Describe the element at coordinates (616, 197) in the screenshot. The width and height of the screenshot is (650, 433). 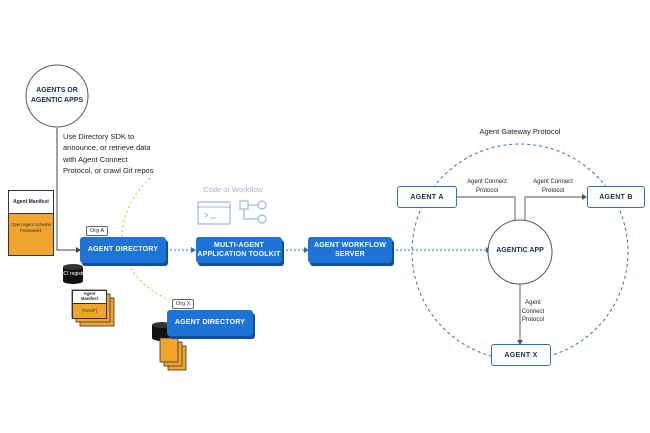
I see `agent-b-box: AGENT B` at that location.